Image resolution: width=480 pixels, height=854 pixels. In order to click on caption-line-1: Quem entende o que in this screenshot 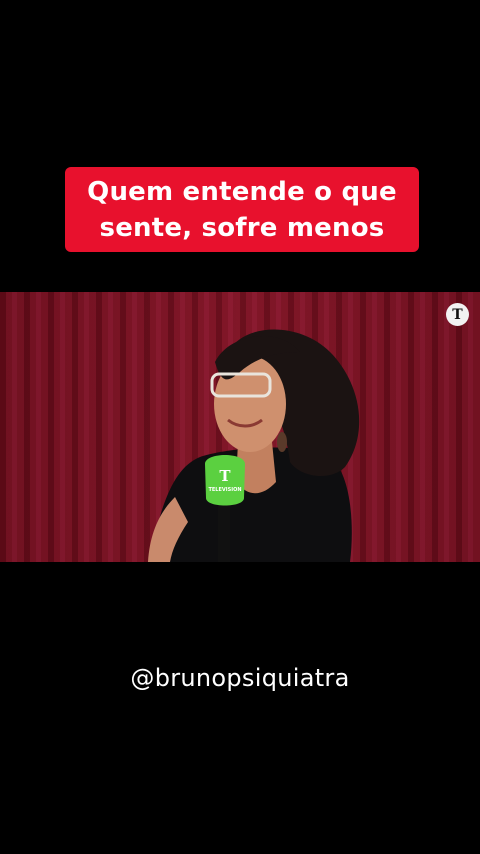, I will do `click(242, 191)`.